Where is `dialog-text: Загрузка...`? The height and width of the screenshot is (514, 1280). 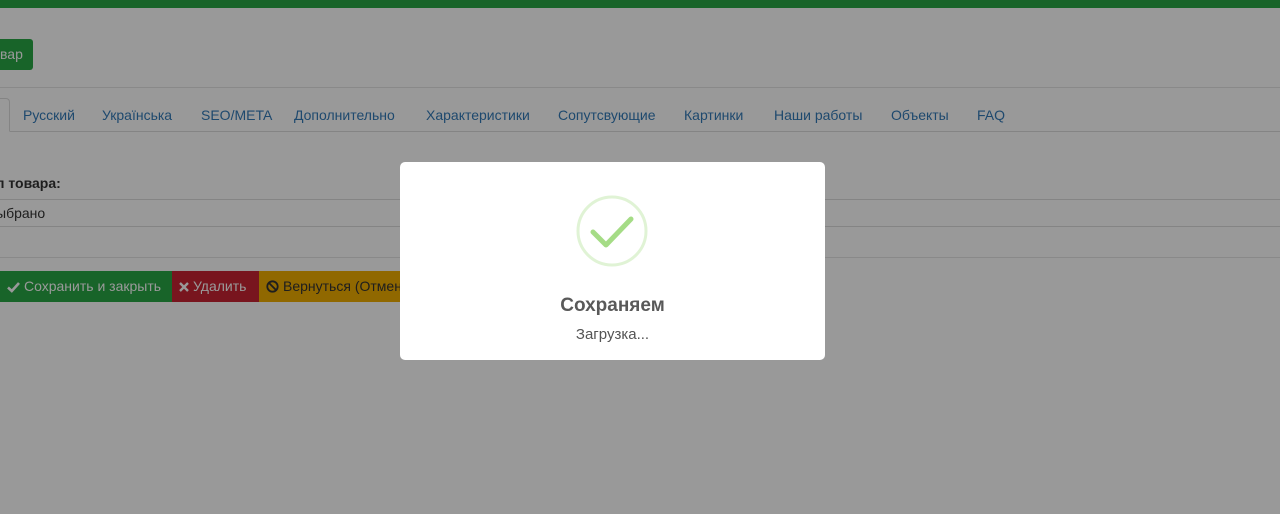 dialog-text: Загрузка... is located at coordinates (612, 334).